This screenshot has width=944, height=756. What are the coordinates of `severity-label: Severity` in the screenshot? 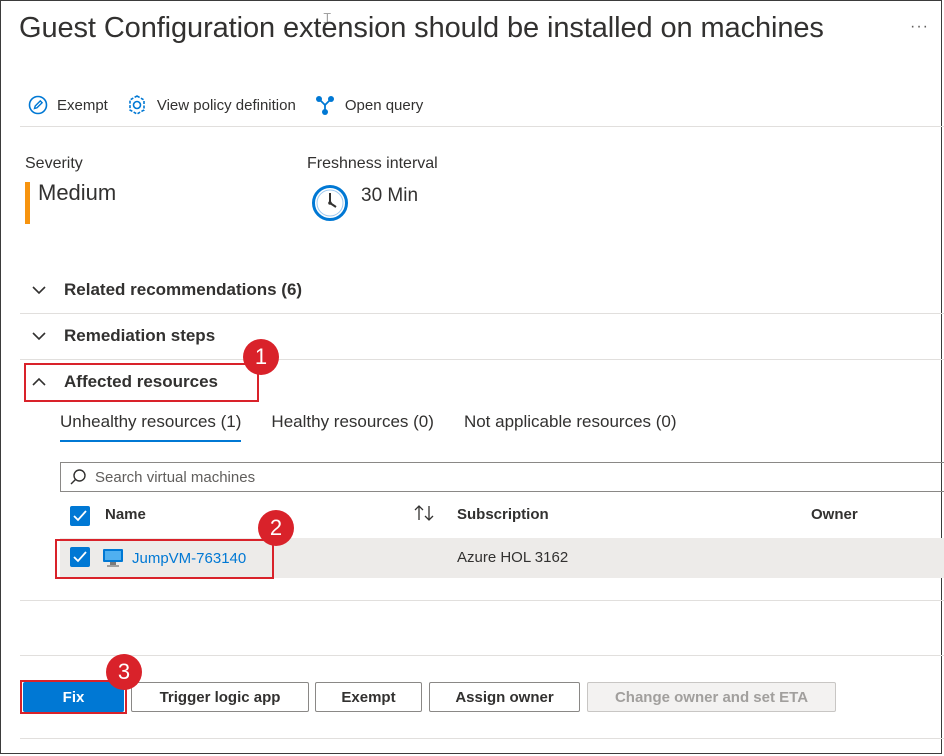 It's located at (54, 163).